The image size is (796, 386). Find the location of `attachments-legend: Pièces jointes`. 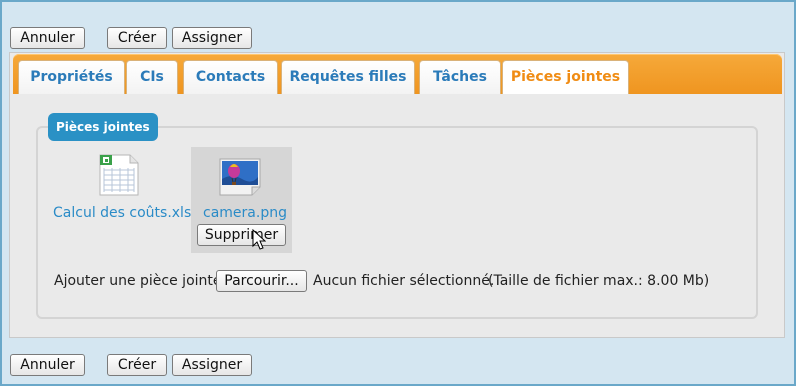

attachments-legend: Pièces jointes is located at coordinates (103, 127).